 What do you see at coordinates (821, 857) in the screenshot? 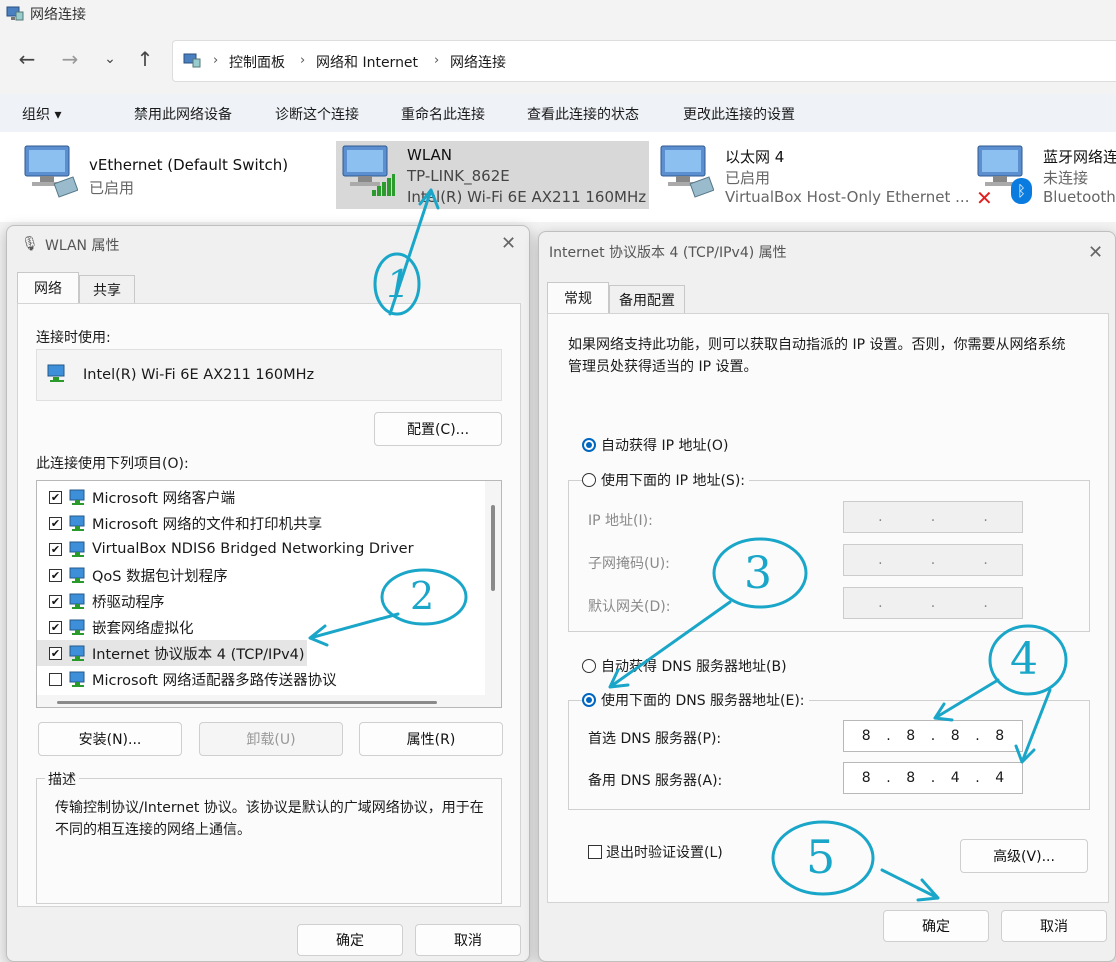
I see `annotation-number: 5` at bounding box center [821, 857].